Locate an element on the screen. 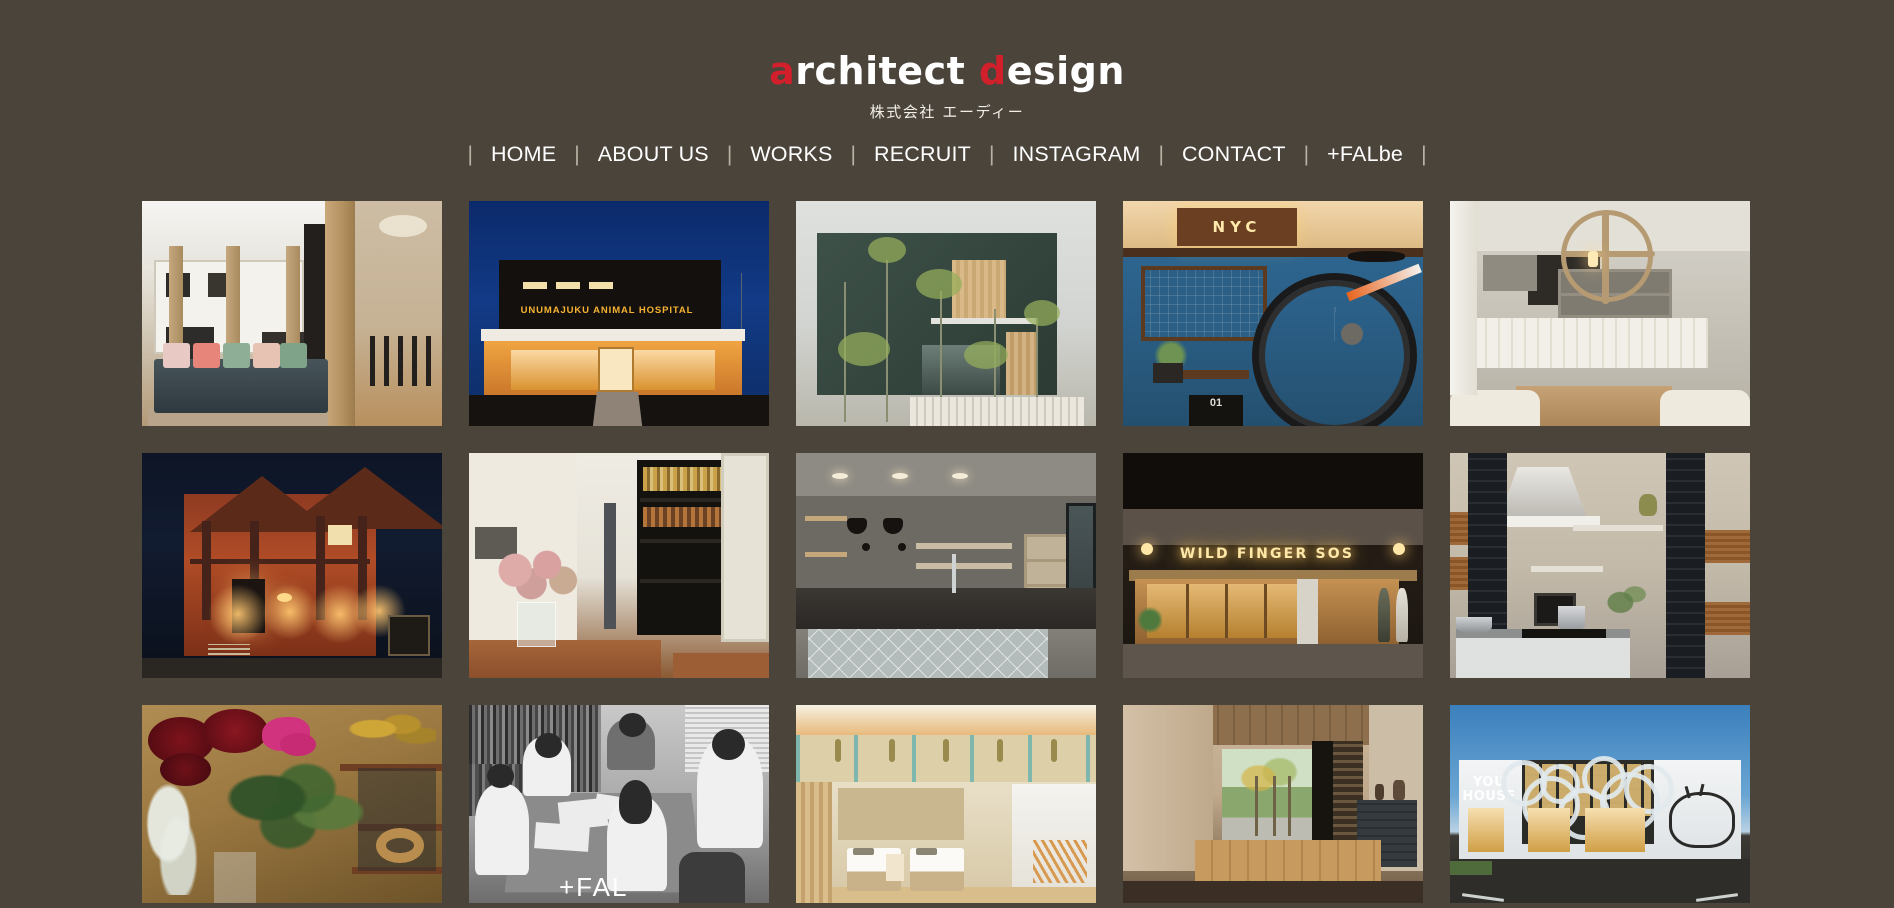  nav-item-about-us: ABOUT US is located at coordinates (653, 154).